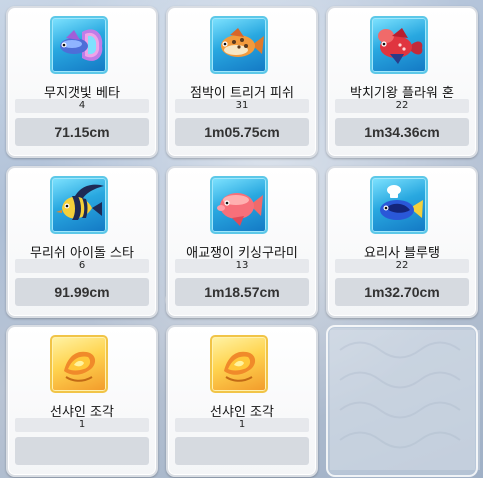  What do you see at coordinates (242, 266) in the screenshot?
I see `item-count: 13` at bounding box center [242, 266].